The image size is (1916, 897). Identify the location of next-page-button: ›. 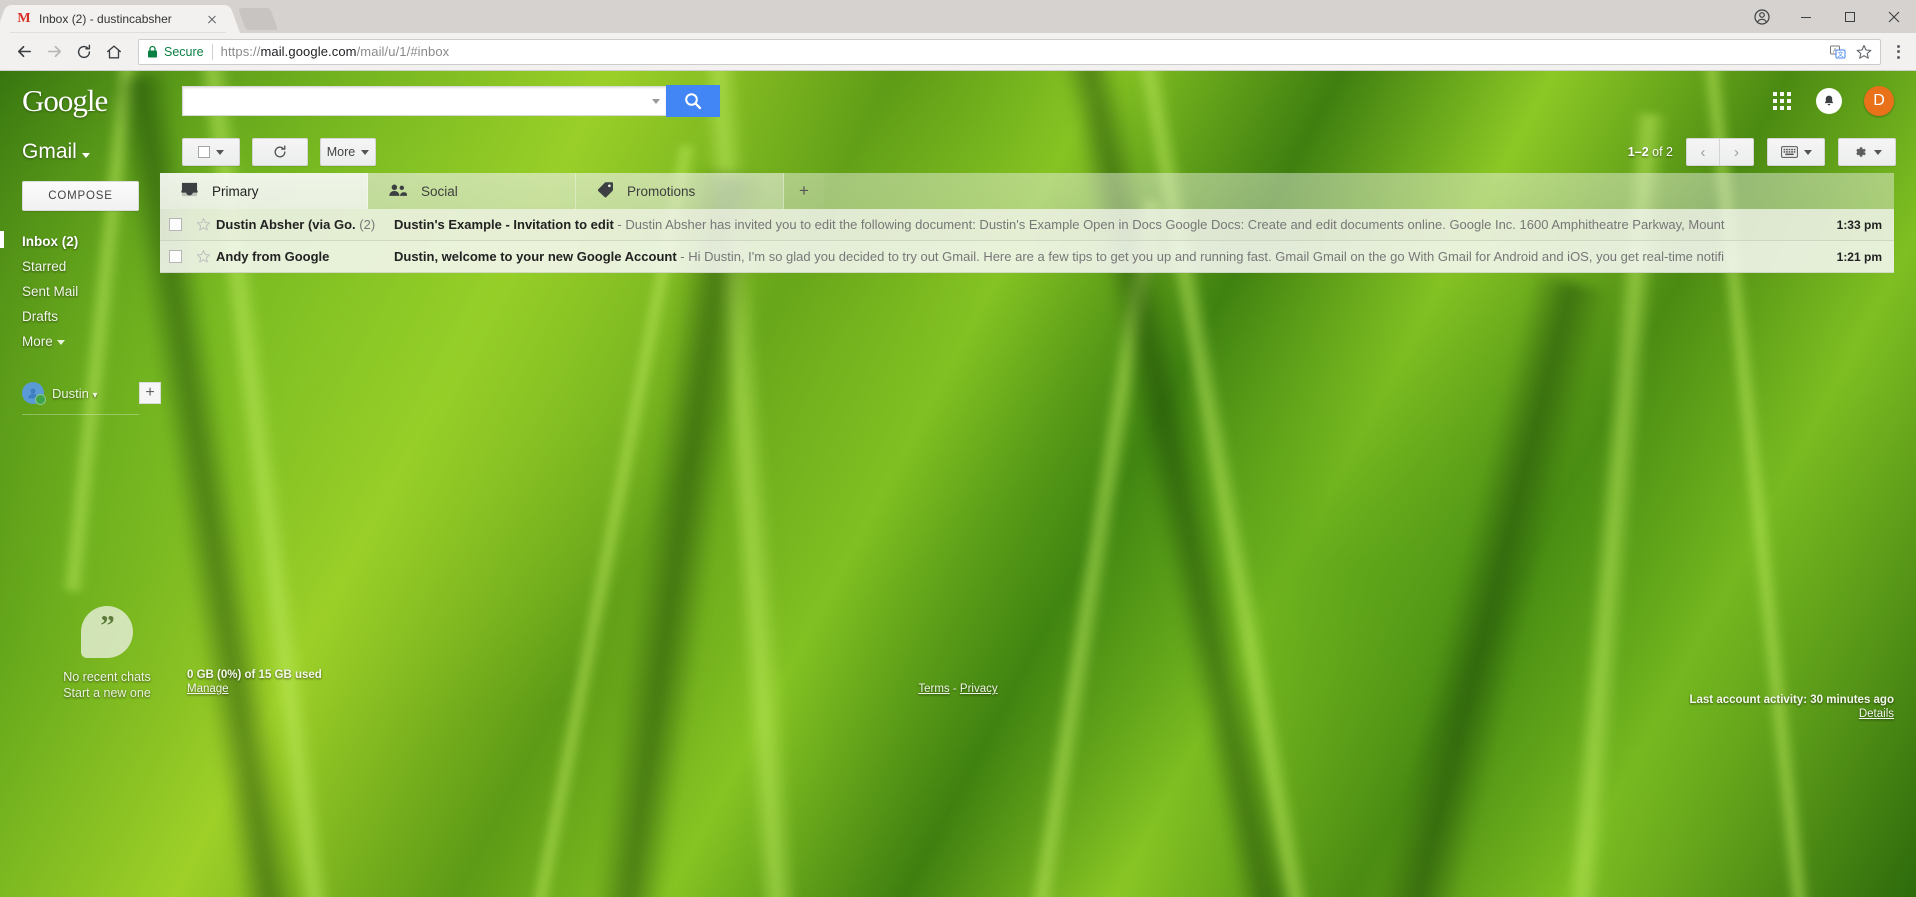
(1737, 152).